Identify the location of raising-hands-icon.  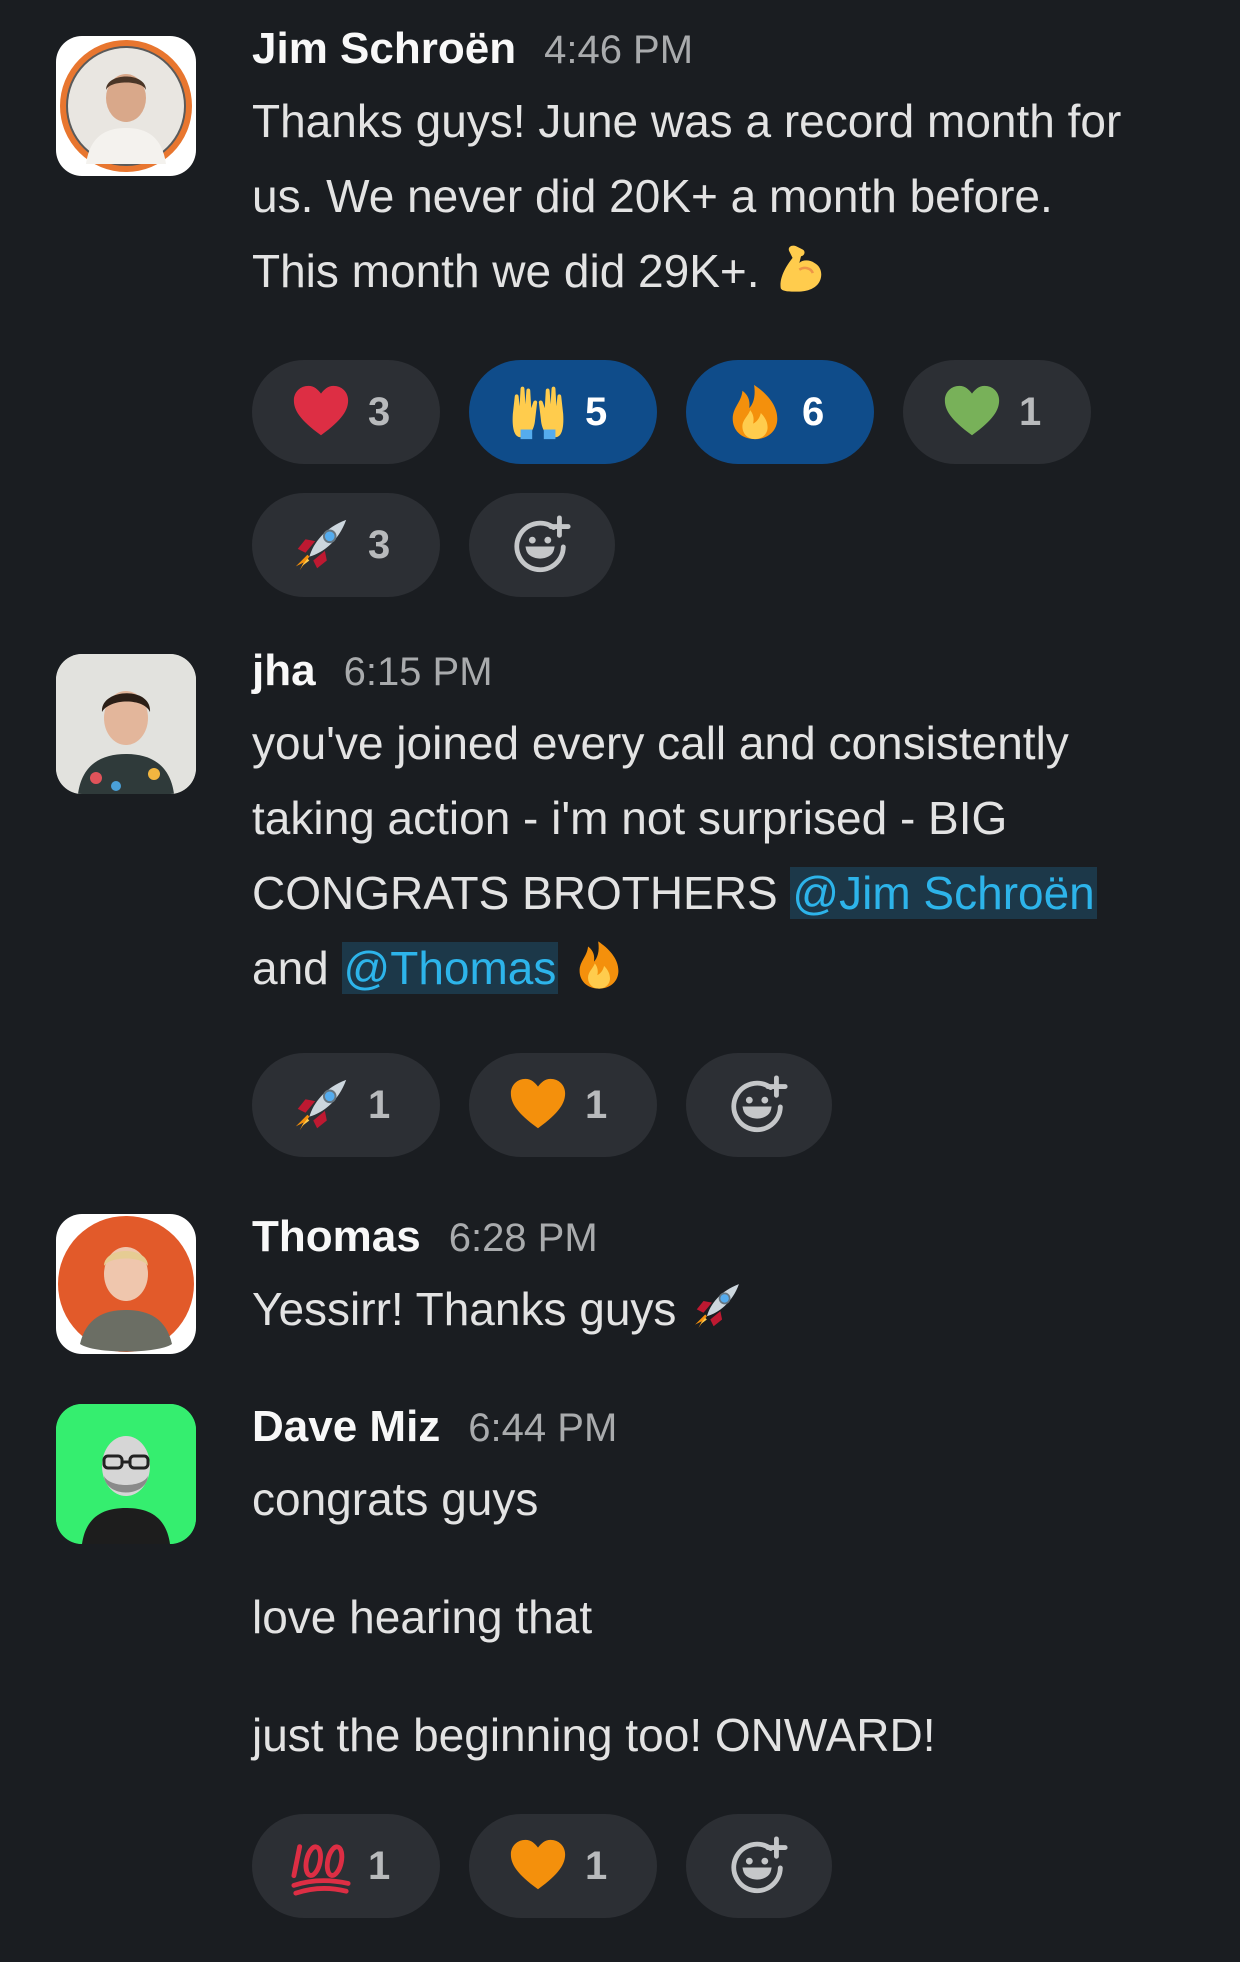
(538, 412).